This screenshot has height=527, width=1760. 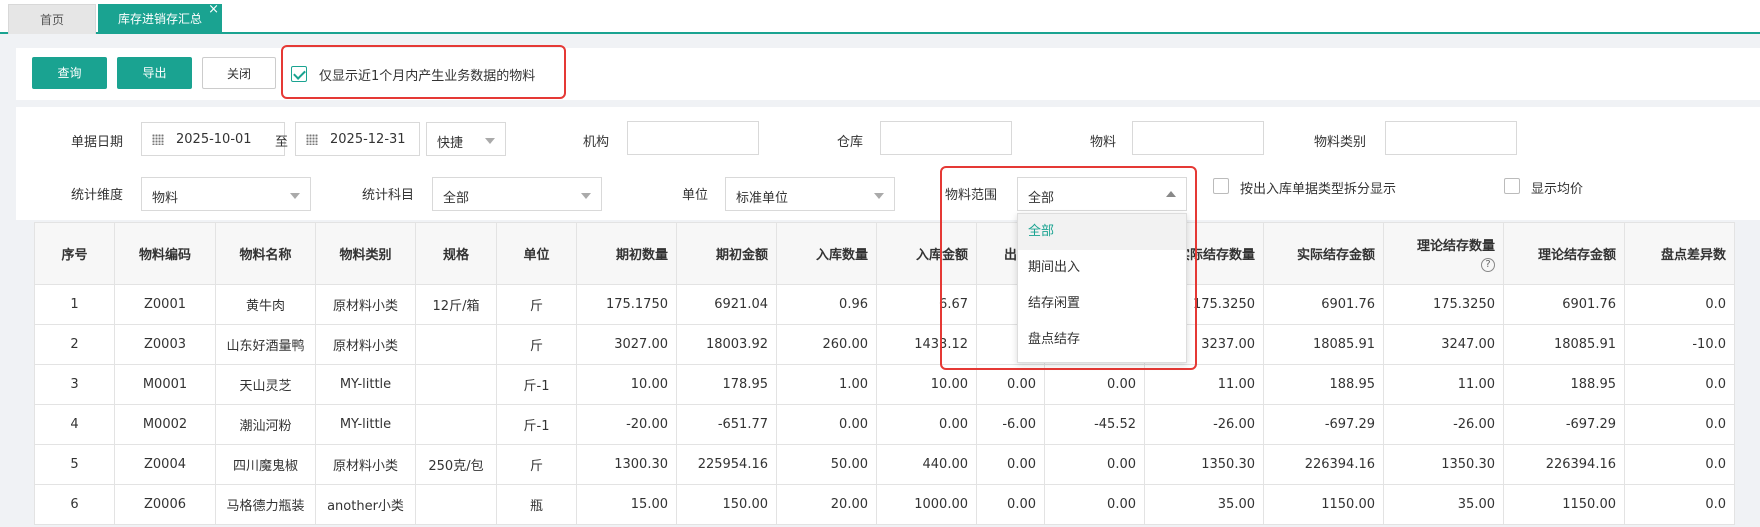 What do you see at coordinates (946, 138) in the screenshot?
I see `warehouse-input` at bounding box center [946, 138].